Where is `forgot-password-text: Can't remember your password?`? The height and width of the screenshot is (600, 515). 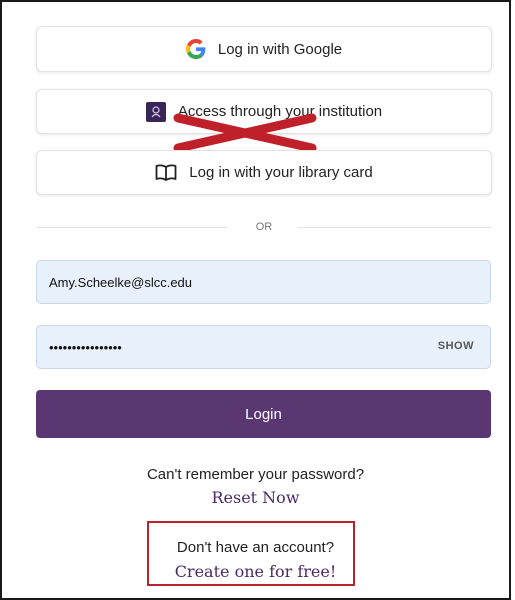
forgot-password-text: Can't remember your password? is located at coordinates (255, 474).